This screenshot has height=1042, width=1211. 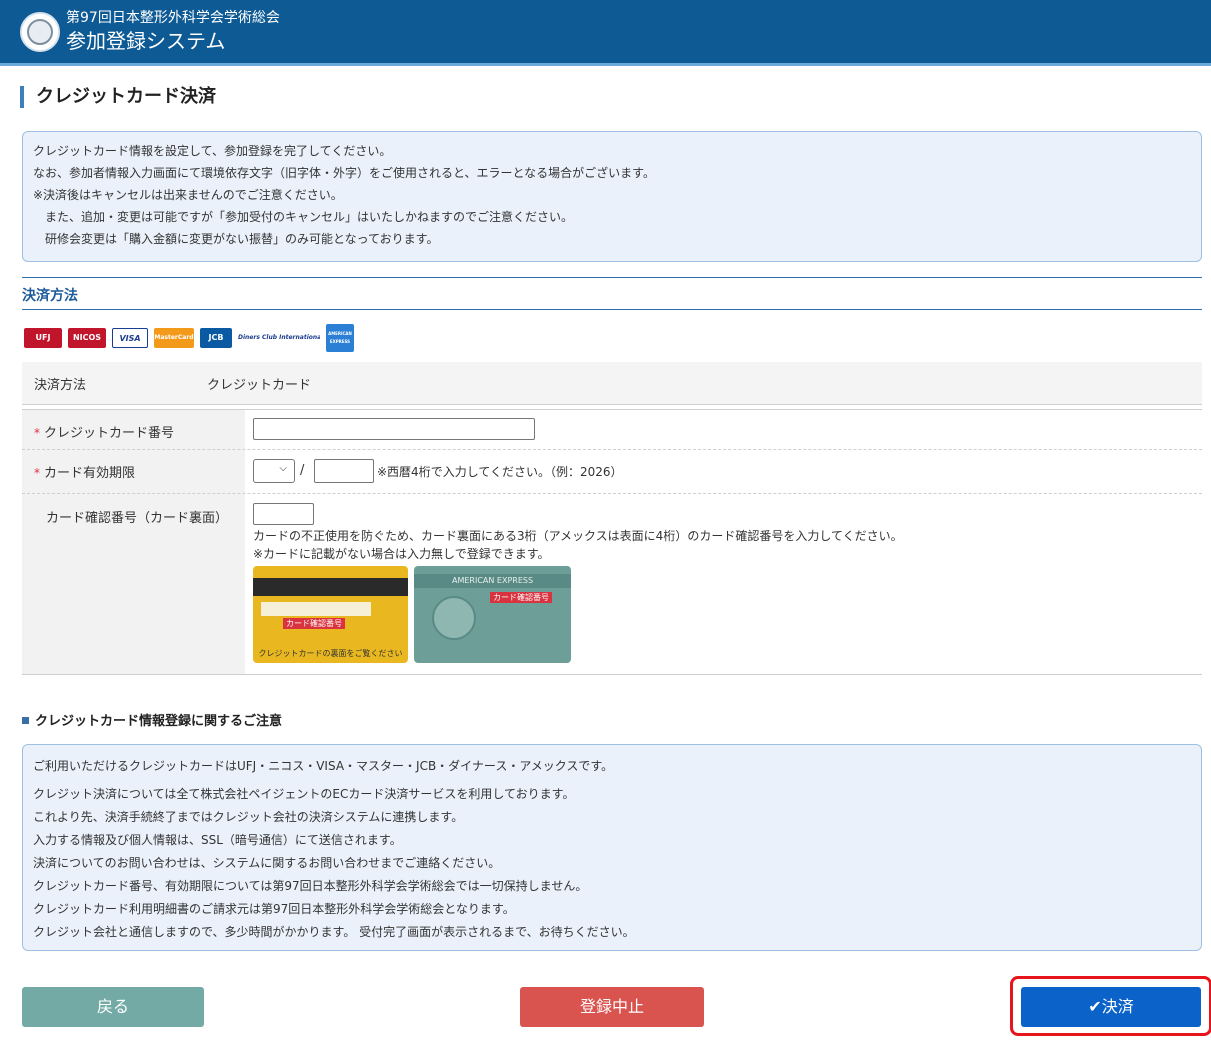 What do you see at coordinates (492, 581) in the screenshot?
I see `amex-card-brand: AMERICAN EXPRESS` at bounding box center [492, 581].